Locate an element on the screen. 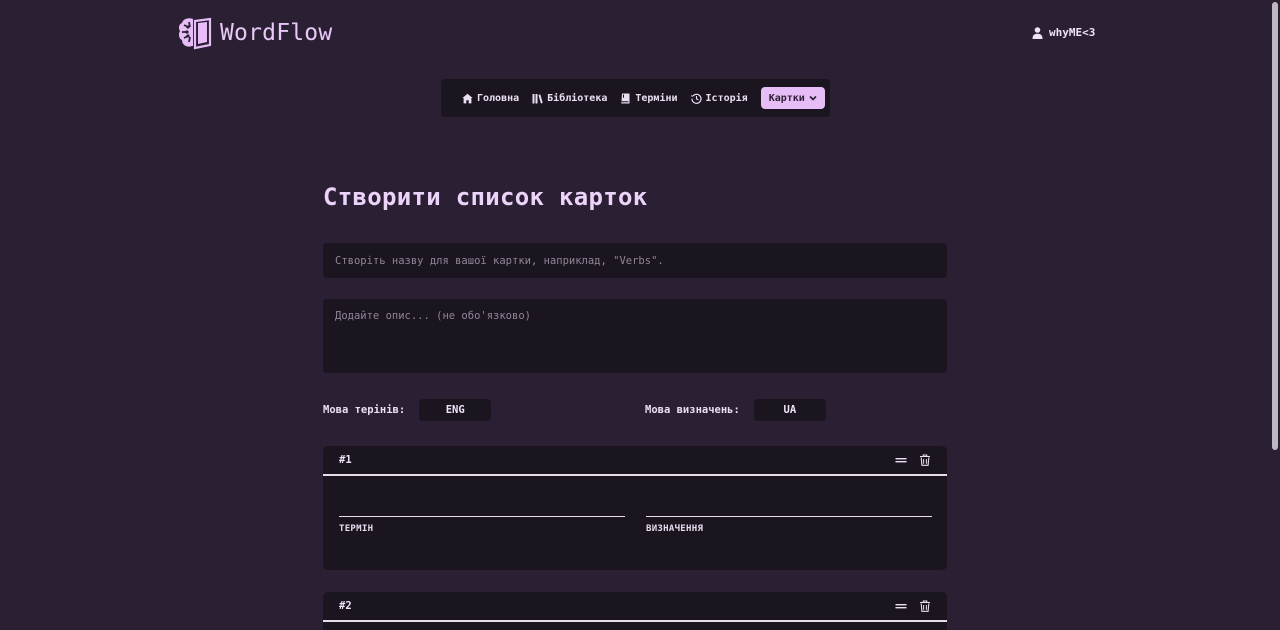 Image resolution: width=1280 pixels, height=630 pixels. card-item: #2 is located at coordinates (635, 611).